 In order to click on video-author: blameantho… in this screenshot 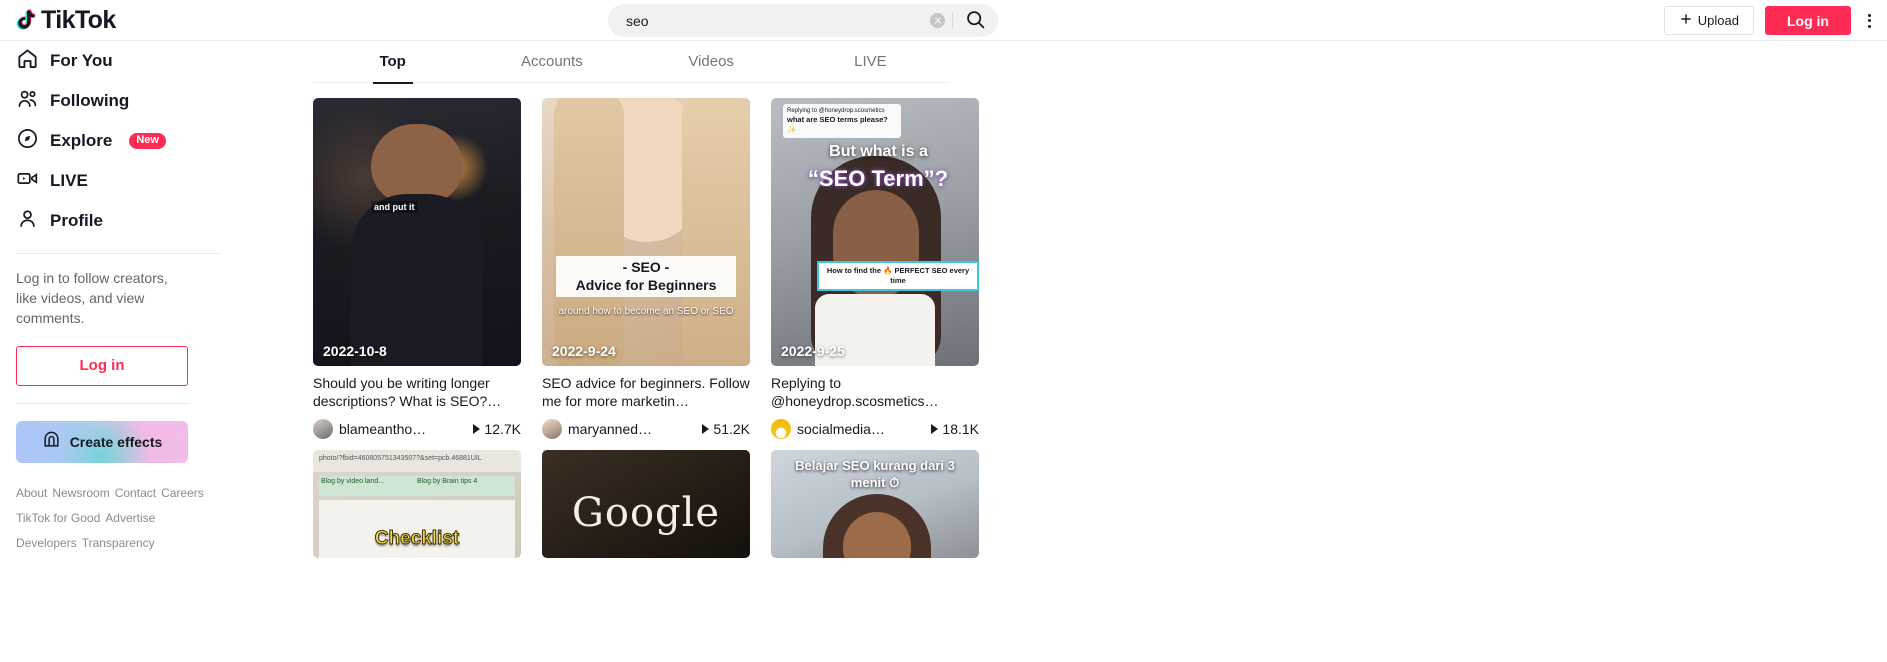, I will do `click(382, 429)`.